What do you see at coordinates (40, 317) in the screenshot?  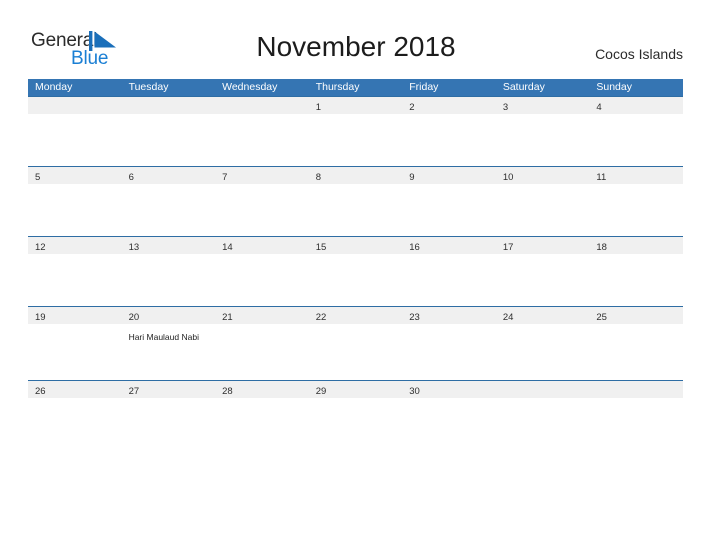 I see `day-number: 19` at bounding box center [40, 317].